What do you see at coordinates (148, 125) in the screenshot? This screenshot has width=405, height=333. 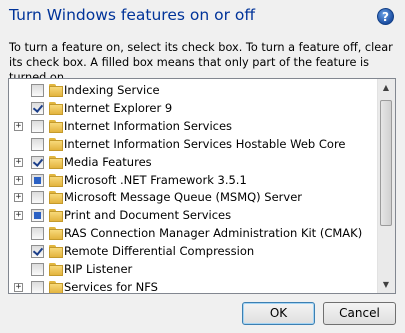 I see `feature-label: Internet Information Services` at bounding box center [148, 125].